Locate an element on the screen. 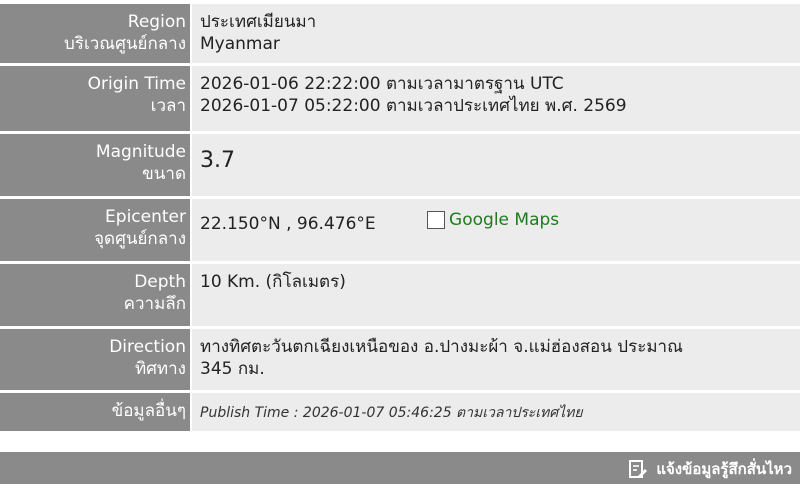 Image resolution: width=800 pixels, height=490 pixels. magnitude-value-cell: 3.7 is located at coordinates (495, 166).